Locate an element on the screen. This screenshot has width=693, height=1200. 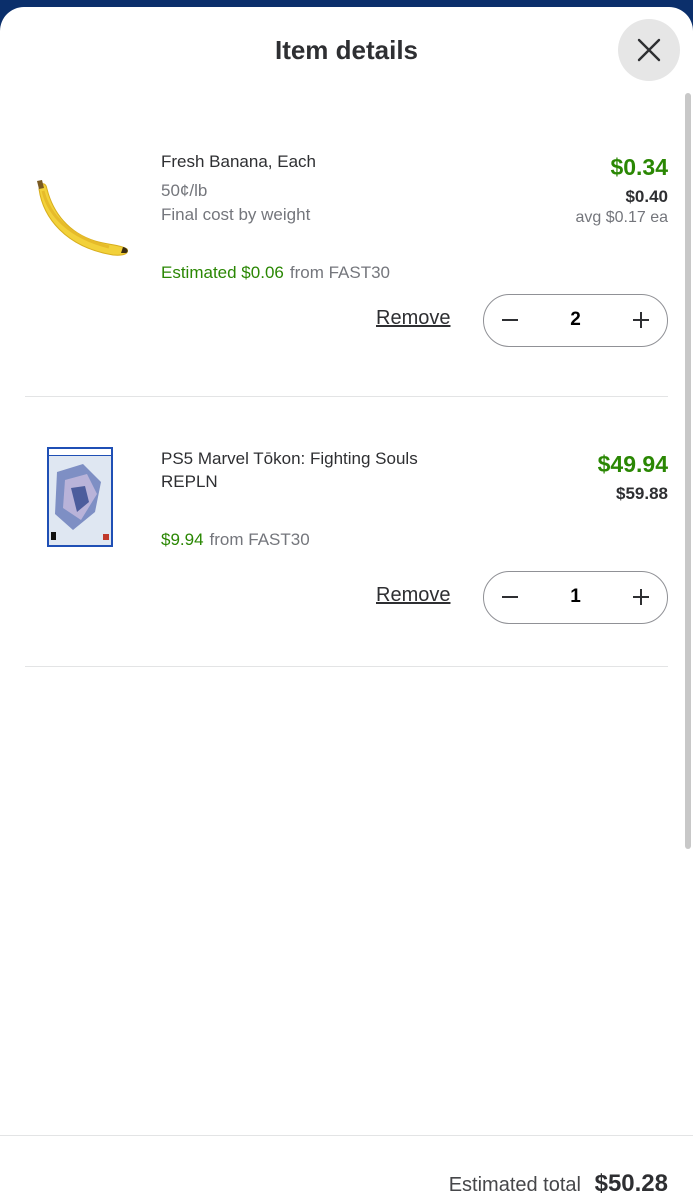
quantity-value: 2 is located at coordinates (575, 319).